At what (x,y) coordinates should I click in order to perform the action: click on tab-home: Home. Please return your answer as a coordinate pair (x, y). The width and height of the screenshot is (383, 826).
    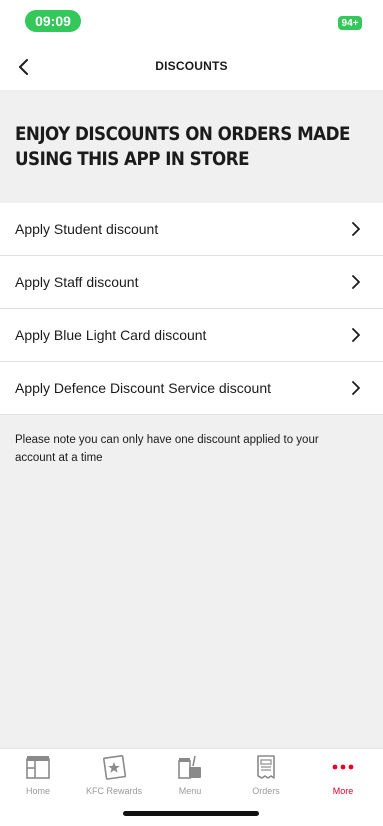
    Looking at the image, I should click on (38, 778).